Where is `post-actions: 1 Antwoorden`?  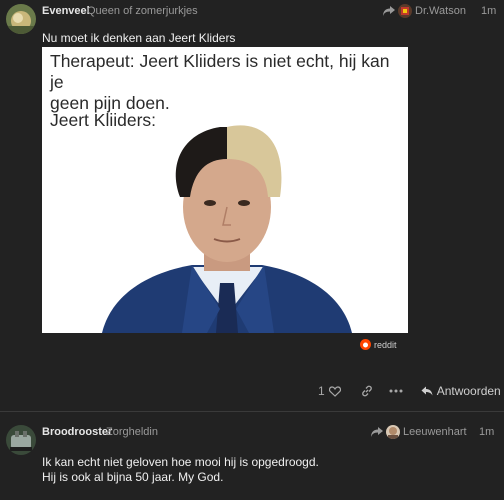
post-actions: 1 Antwoorden is located at coordinates (409, 391).